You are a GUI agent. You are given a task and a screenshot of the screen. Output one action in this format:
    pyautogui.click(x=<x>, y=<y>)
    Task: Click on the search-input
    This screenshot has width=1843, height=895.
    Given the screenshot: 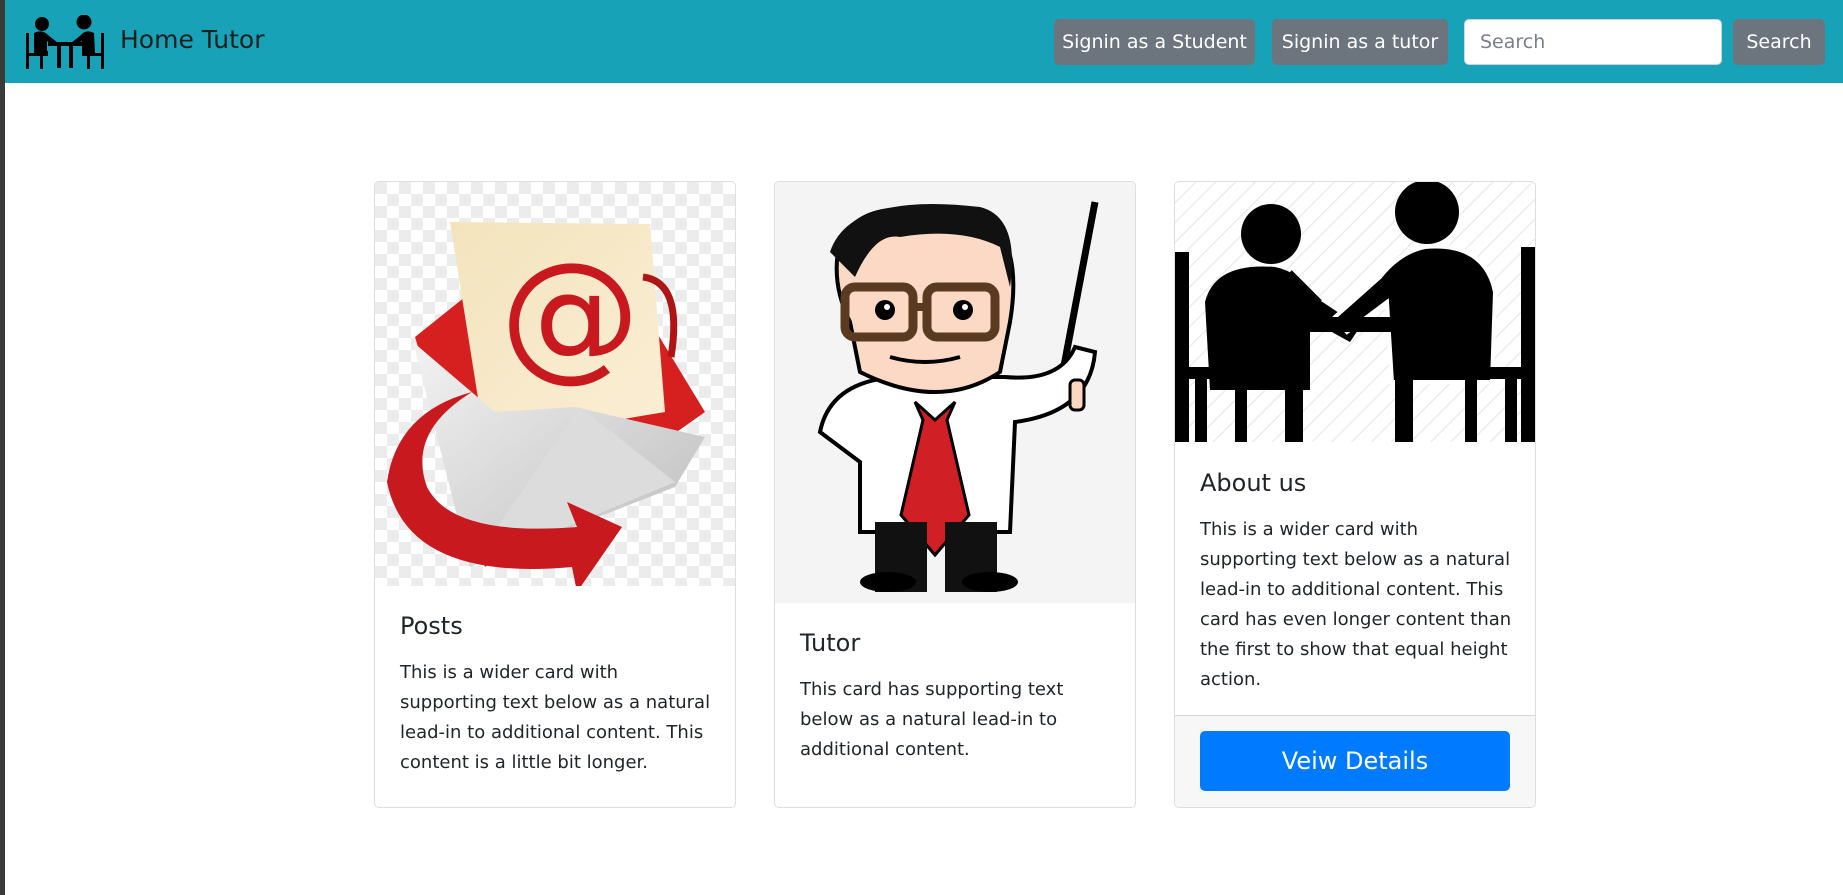 What is the action you would take?
    pyautogui.click(x=1593, y=42)
    